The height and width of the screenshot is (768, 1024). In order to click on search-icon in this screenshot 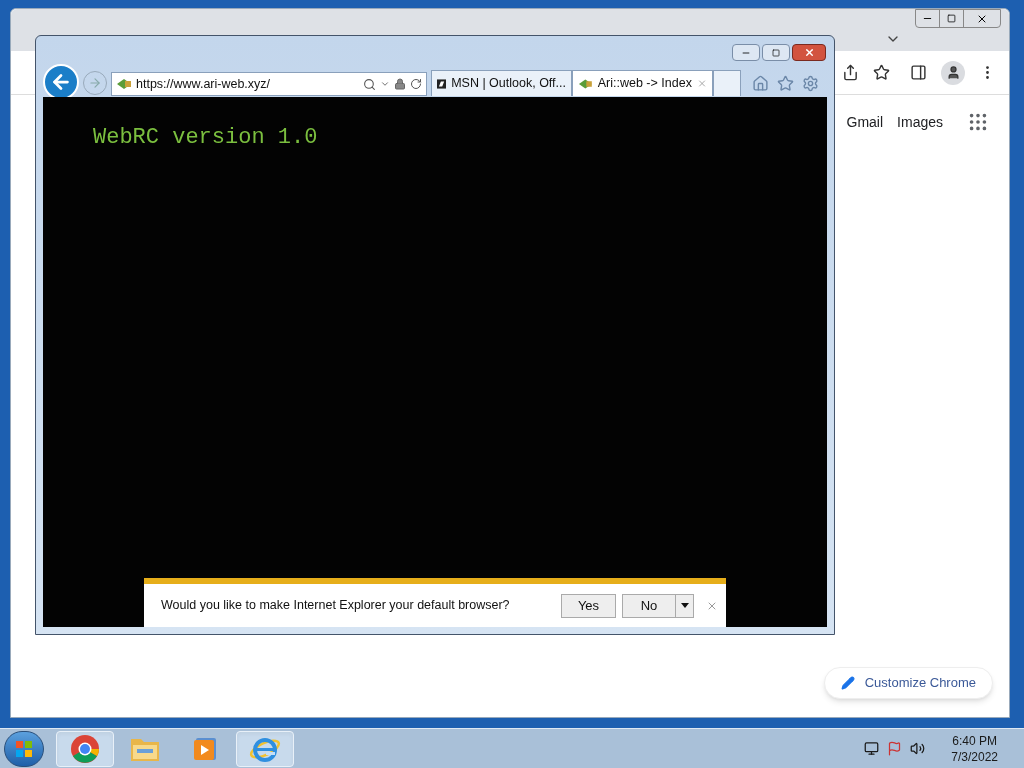, I will do `click(369, 84)`.